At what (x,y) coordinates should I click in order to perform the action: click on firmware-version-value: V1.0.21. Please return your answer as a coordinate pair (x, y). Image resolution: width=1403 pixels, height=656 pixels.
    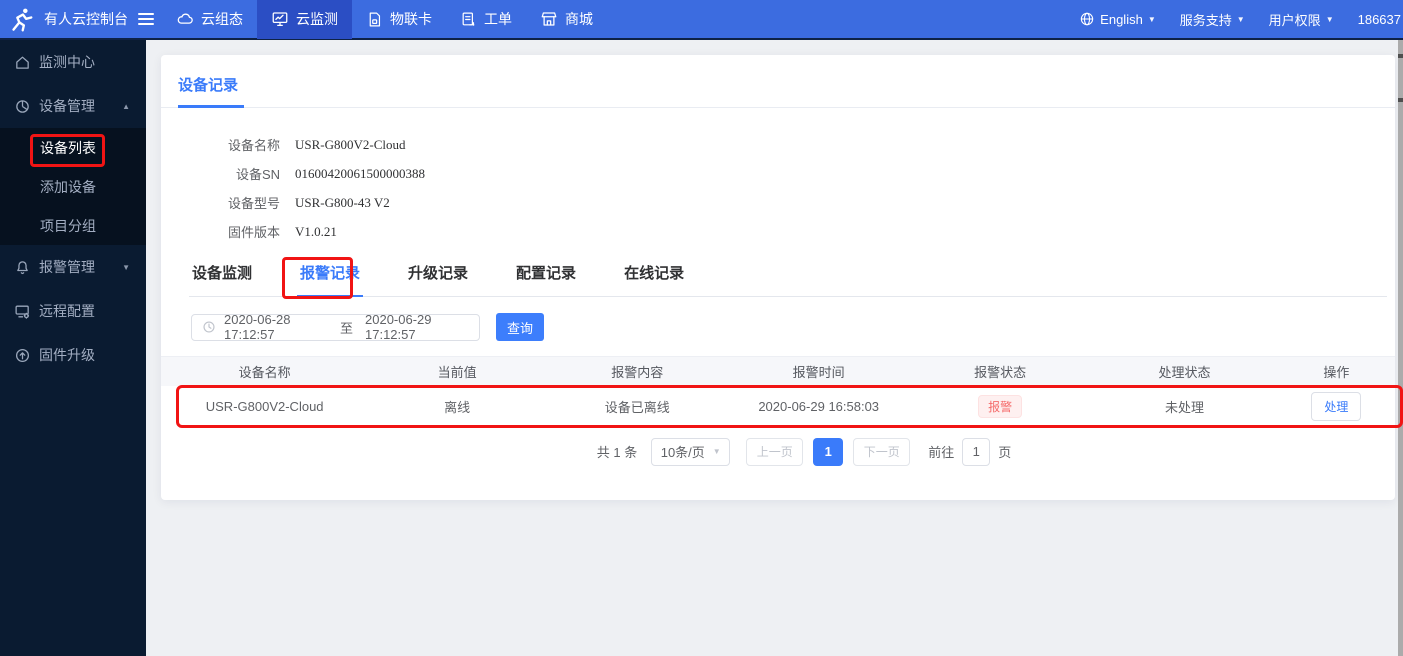
    Looking at the image, I should click on (316, 231).